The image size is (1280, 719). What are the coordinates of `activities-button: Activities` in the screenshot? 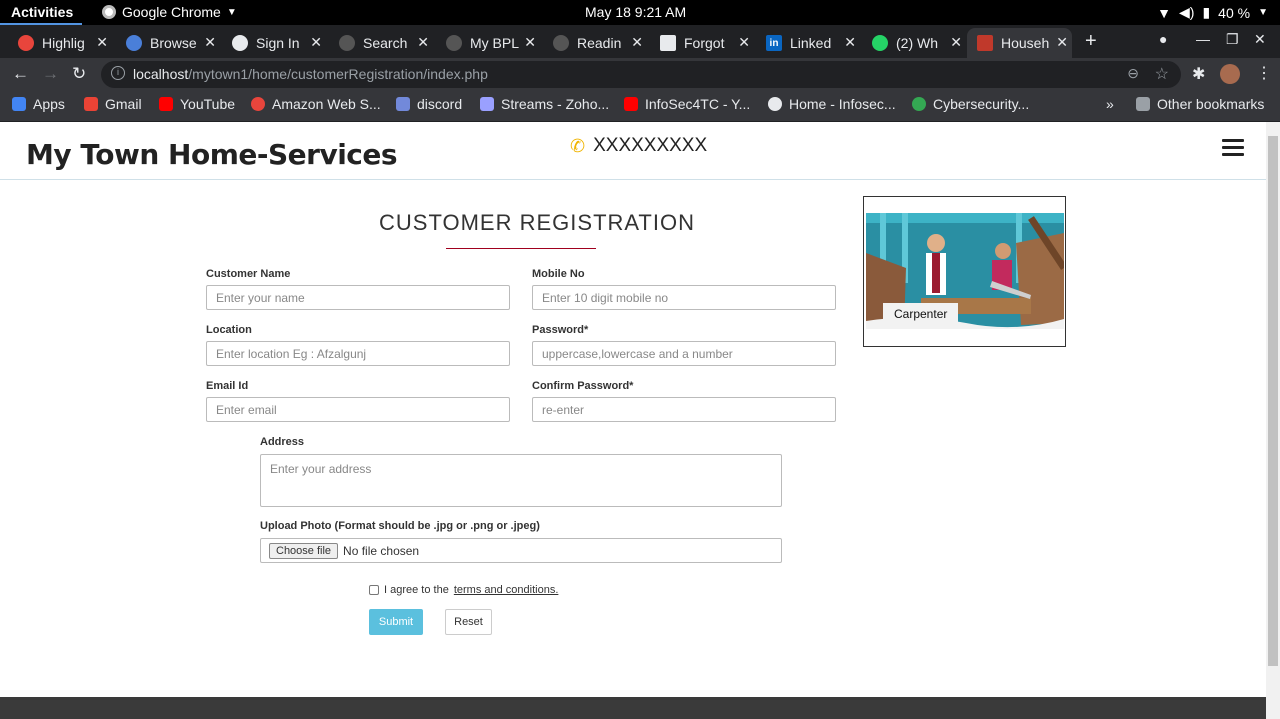 It's located at (42, 12).